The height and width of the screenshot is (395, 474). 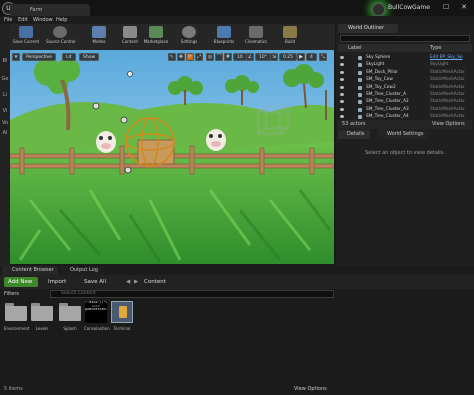 I want to click on mode-tab-volumes: Vo, so click(x=5, y=123).